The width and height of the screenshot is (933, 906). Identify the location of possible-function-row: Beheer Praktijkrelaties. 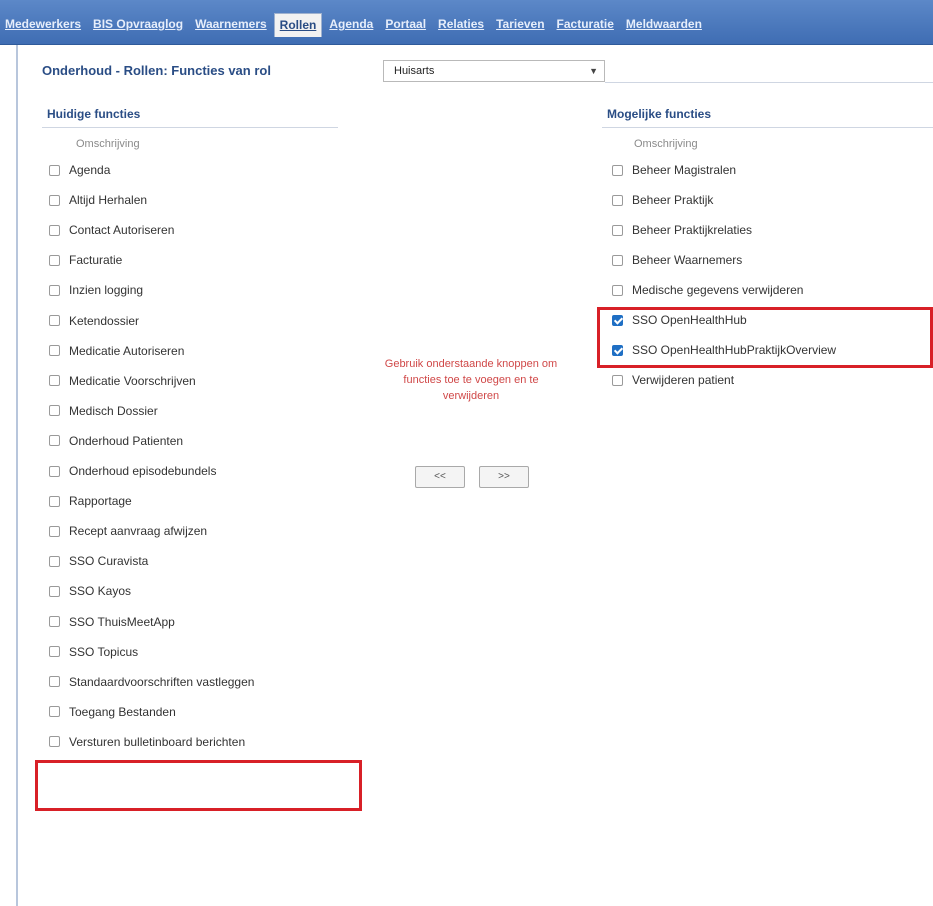
(682, 230).